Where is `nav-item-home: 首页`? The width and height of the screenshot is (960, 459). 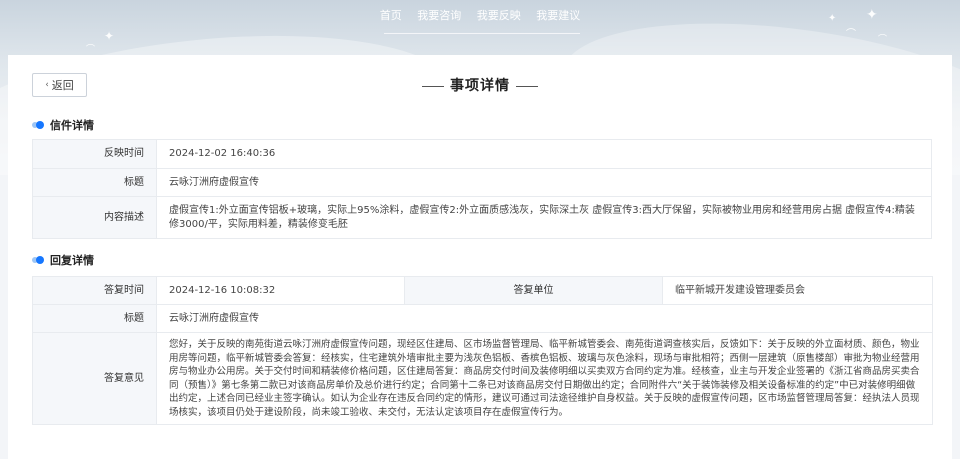 nav-item-home: 首页 is located at coordinates (391, 15).